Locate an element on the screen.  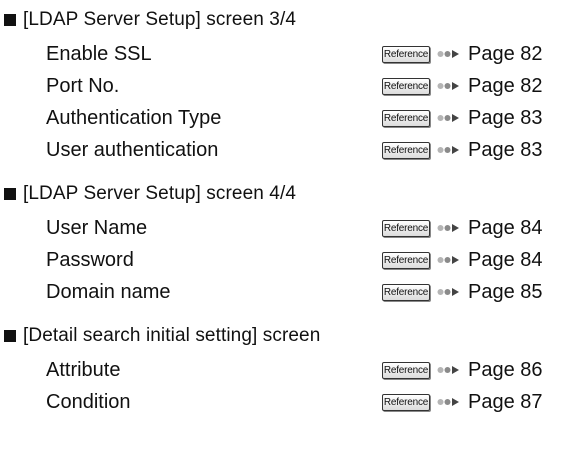
list-item-authentication-type: Authentication Type Reference Page 83 is located at coordinates (281, 118).